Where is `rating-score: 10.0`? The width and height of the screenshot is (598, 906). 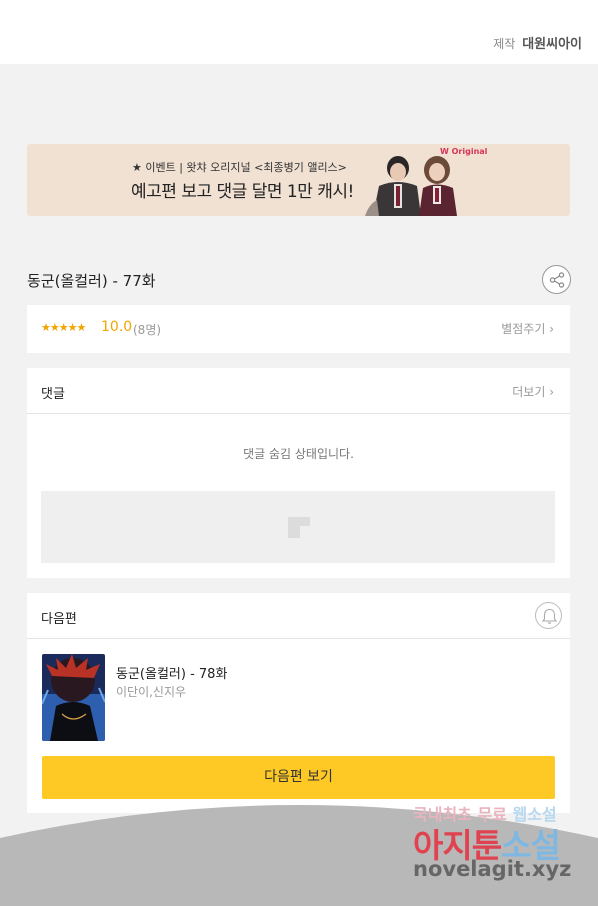 rating-score: 10.0 is located at coordinates (117, 327).